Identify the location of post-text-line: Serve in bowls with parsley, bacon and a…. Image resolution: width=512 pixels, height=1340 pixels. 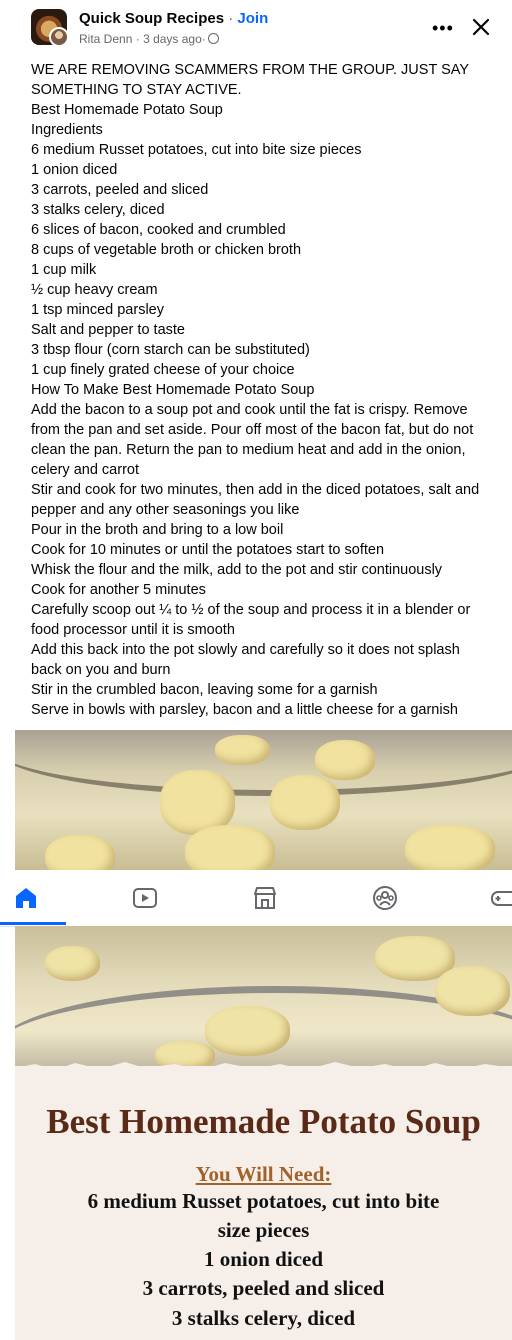
(244, 710).